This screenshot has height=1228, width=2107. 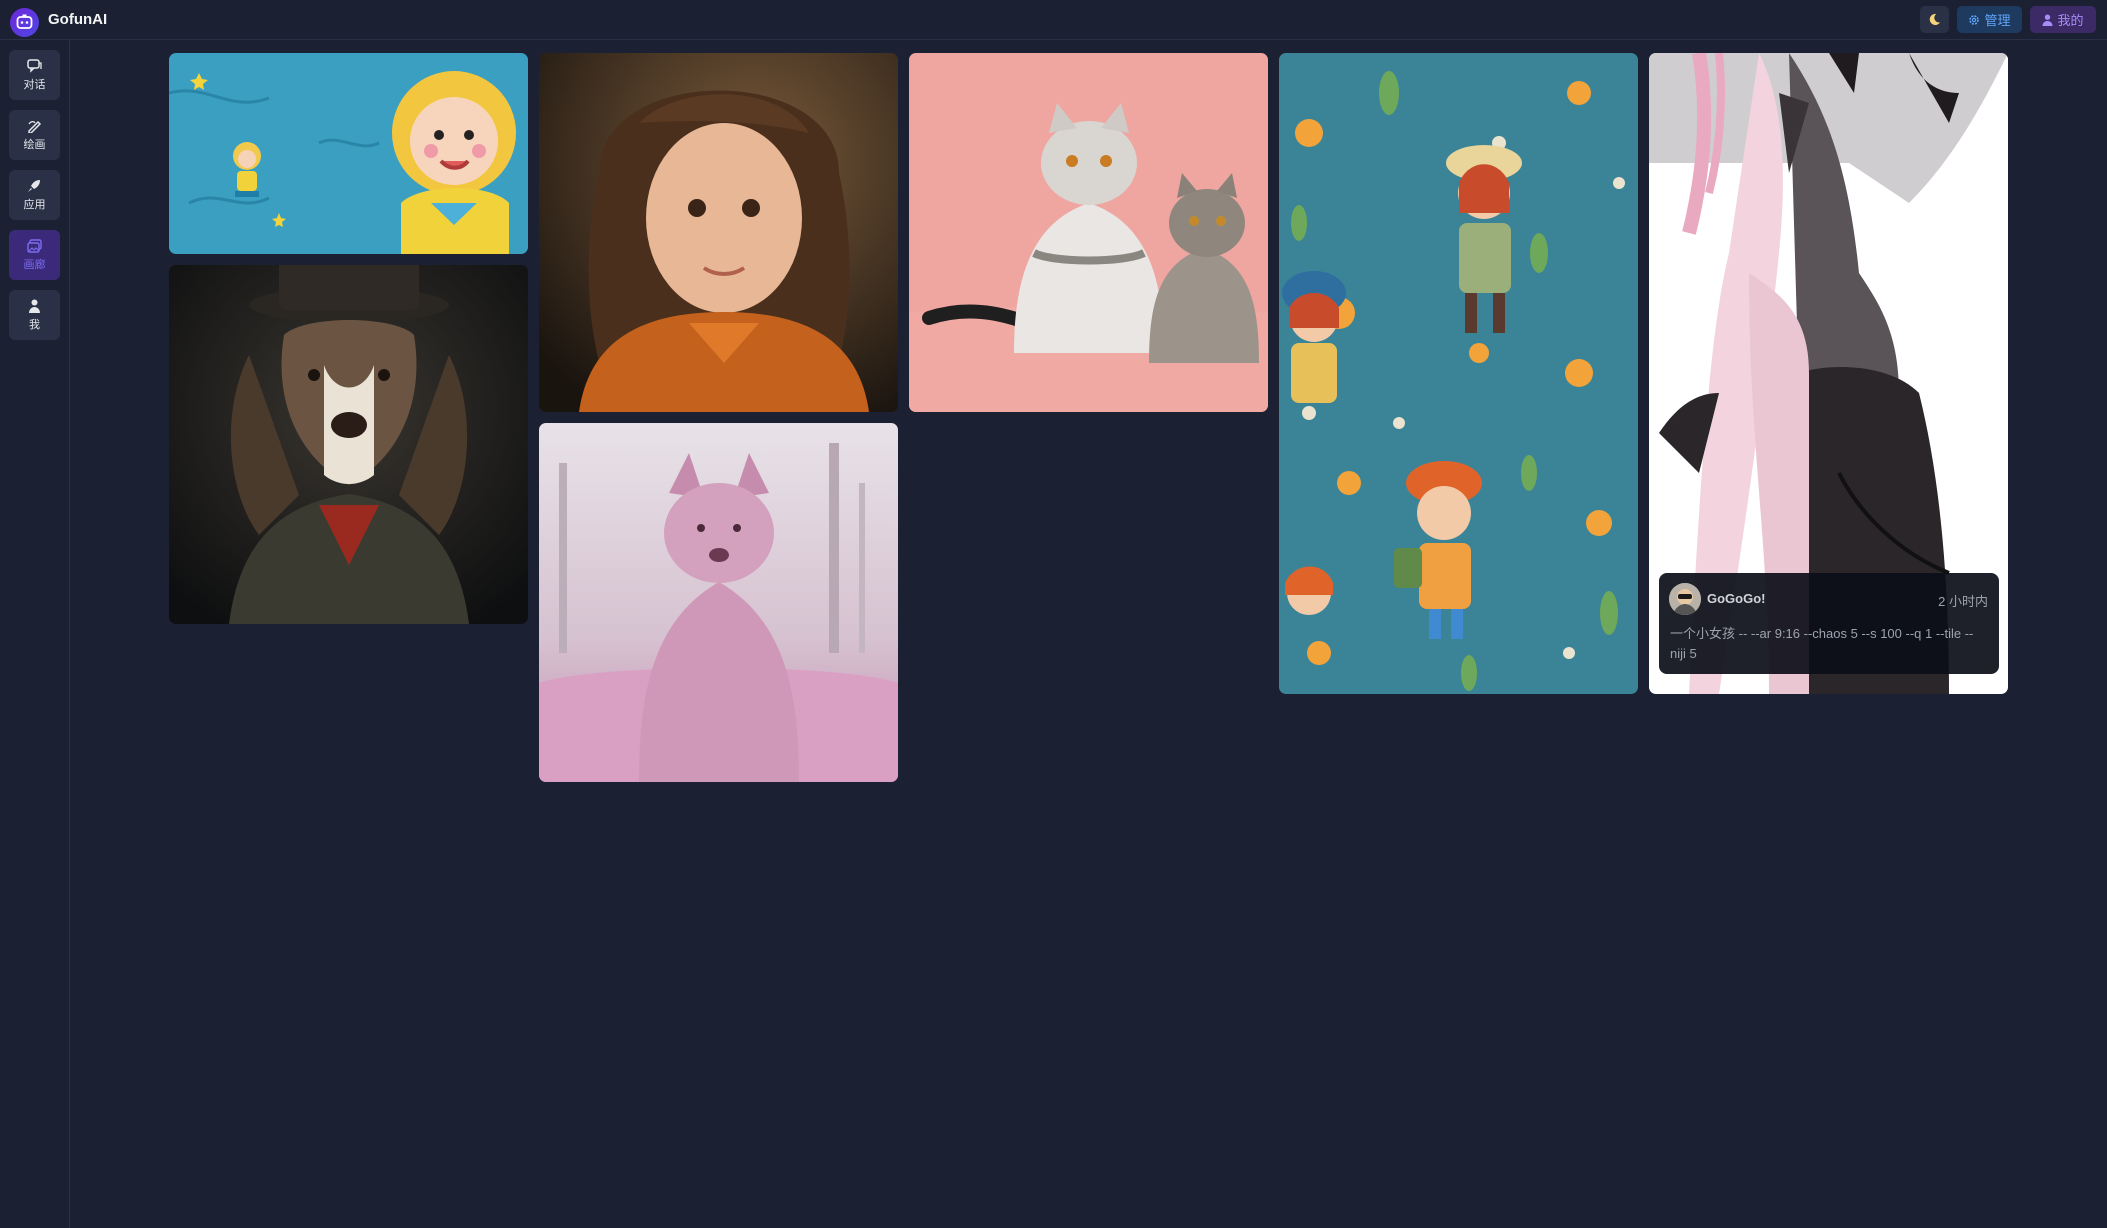 What do you see at coordinates (34, 204) in the screenshot?
I see `sidebar-item-label: 应用` at bounding box center [34, 204].